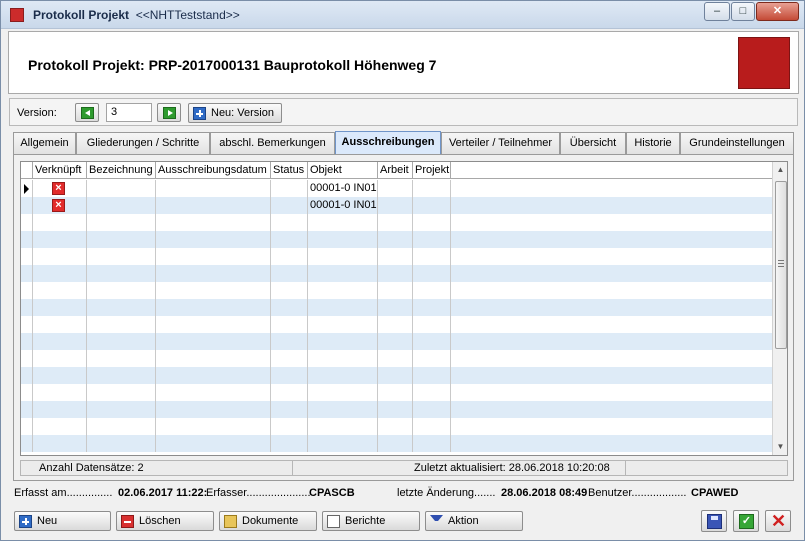  I want to click on scroll-thumb, so click(781, 265).